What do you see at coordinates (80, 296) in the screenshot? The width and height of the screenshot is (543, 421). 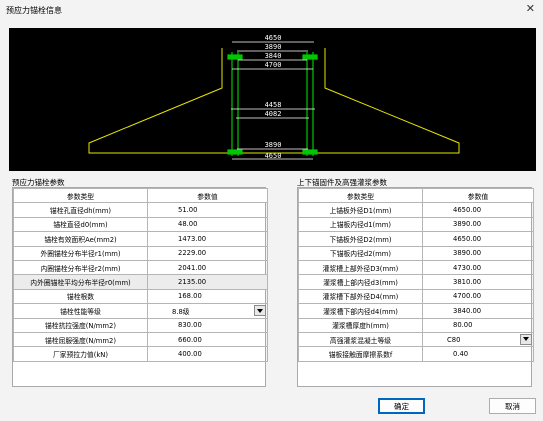 I see `param-name-cell: 锚栓根数` at bounding box center [80, 296].